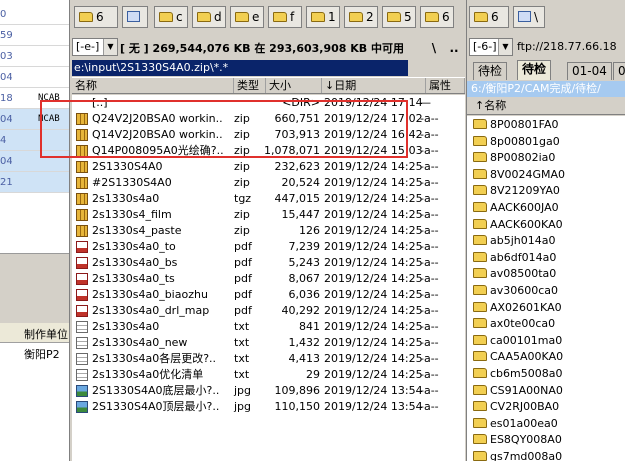 This screenshot has width=625, height=461. Describe the element at coordinates (546, 290) in the screenshot. I see `folder-row: av30600ca0` at that location.